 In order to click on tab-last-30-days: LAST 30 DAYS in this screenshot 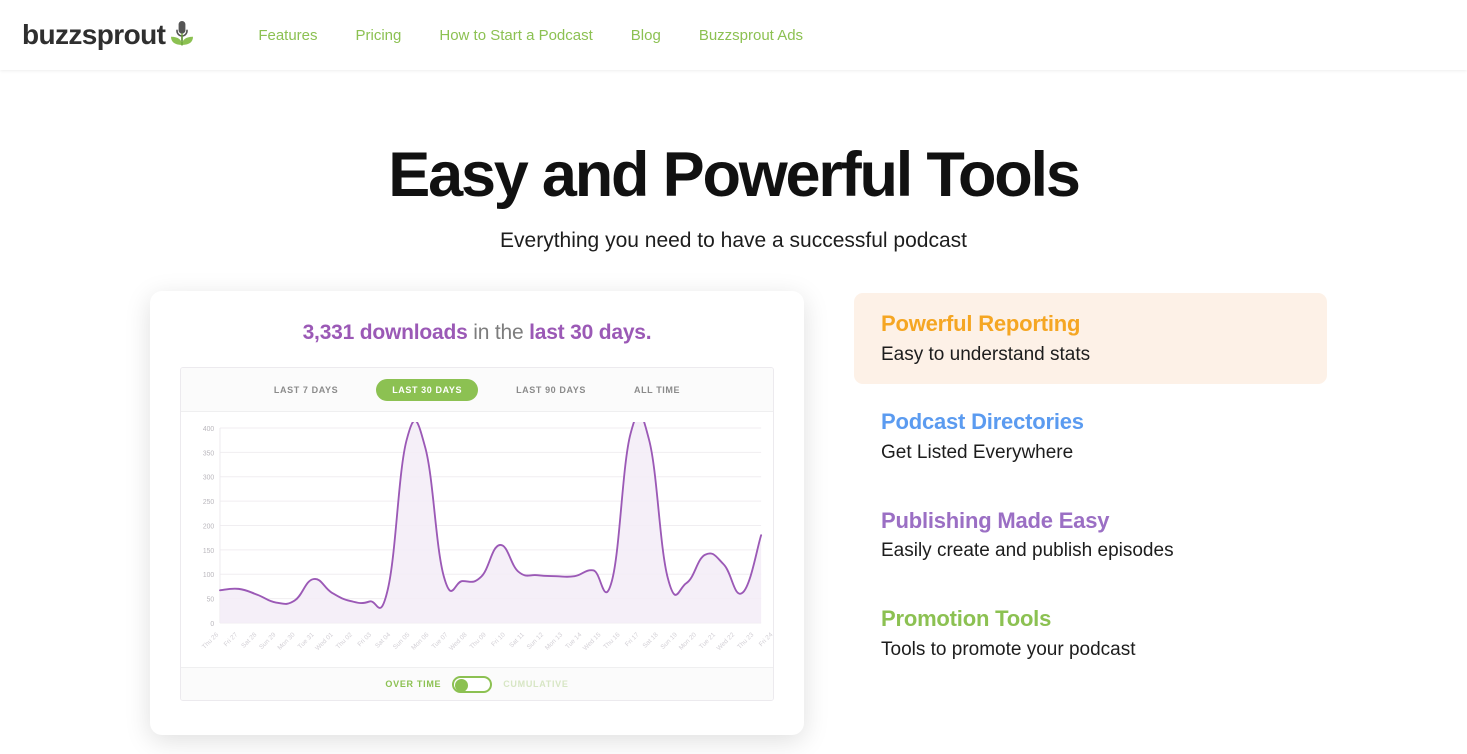, I will do `click(427, 389)`.